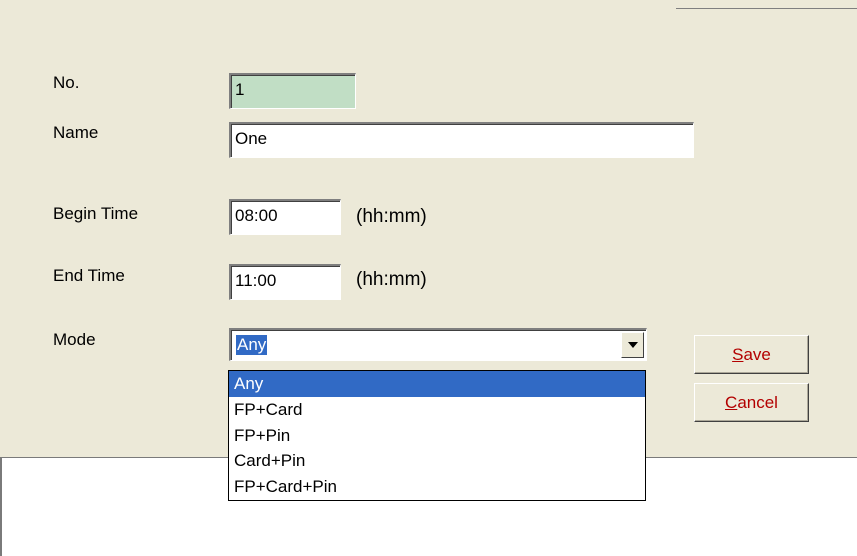 The image size is (857, 556). Describe the element at coordinates (766, 8) in the screenshot. I see `top-divider` at that location.